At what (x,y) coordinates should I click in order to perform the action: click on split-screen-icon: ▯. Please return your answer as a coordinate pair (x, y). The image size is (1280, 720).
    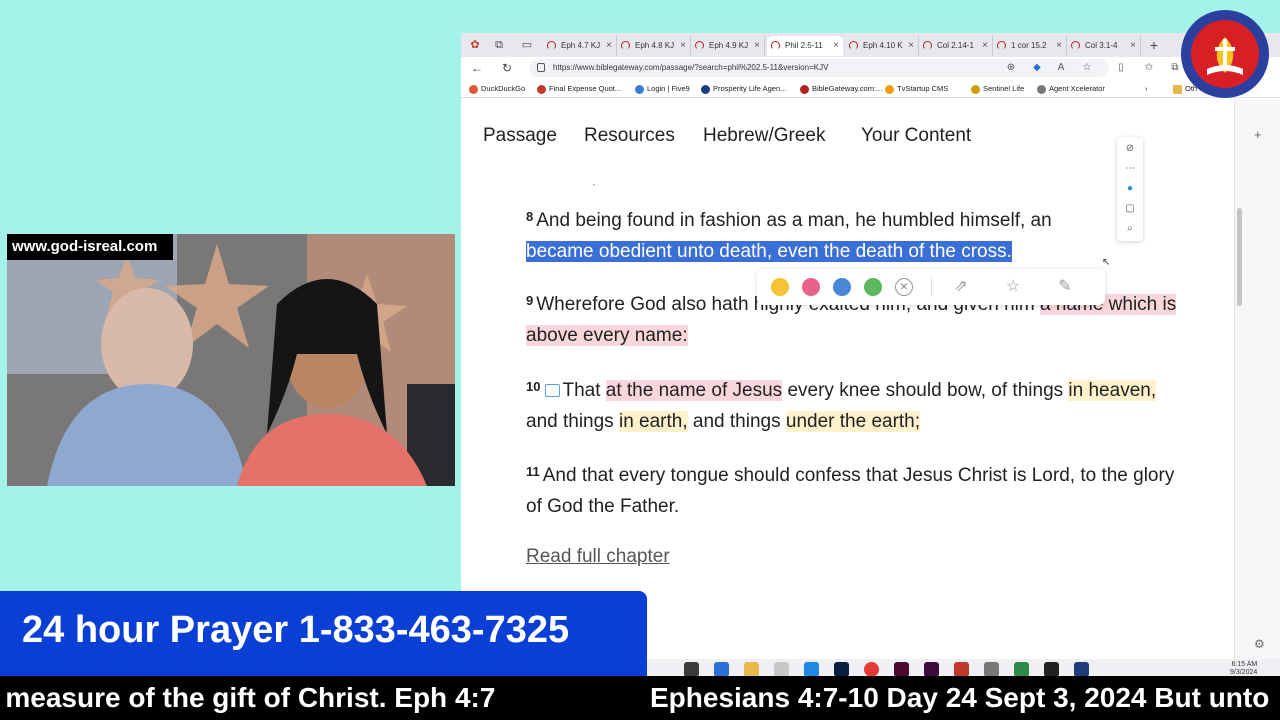
    Looking at the image, I should click on (1121, 68).